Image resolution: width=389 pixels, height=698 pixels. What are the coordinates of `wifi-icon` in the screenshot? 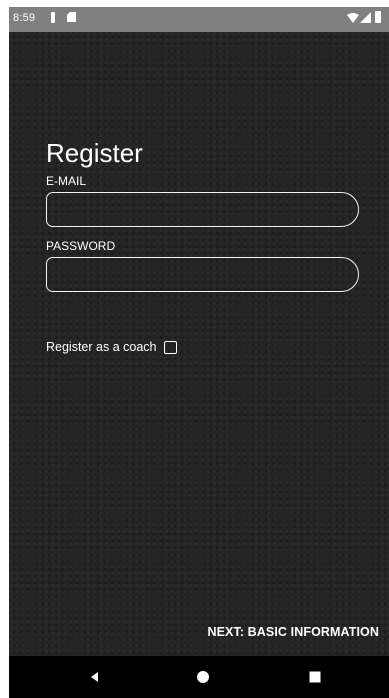 It's located at (353, 18).